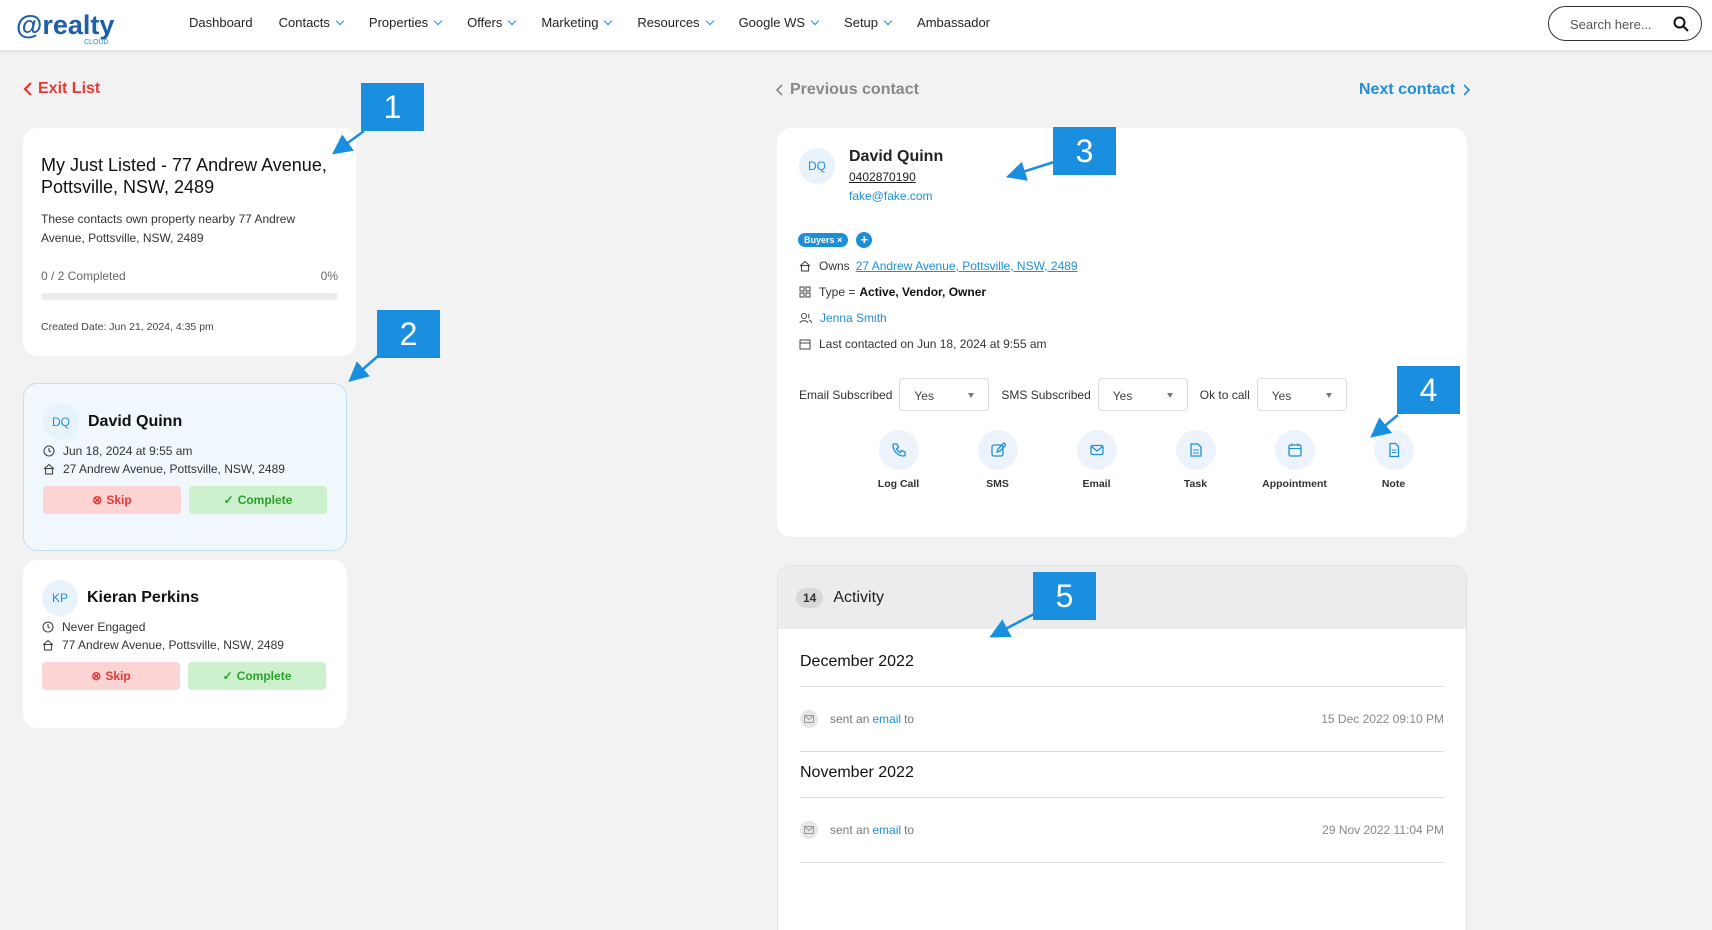 This screenshot has width=1712, height=930. What do you see at coordinates (1084, 151) in the screenshot?
I see `callout-3: 3` at bounding box center [1084, 151].